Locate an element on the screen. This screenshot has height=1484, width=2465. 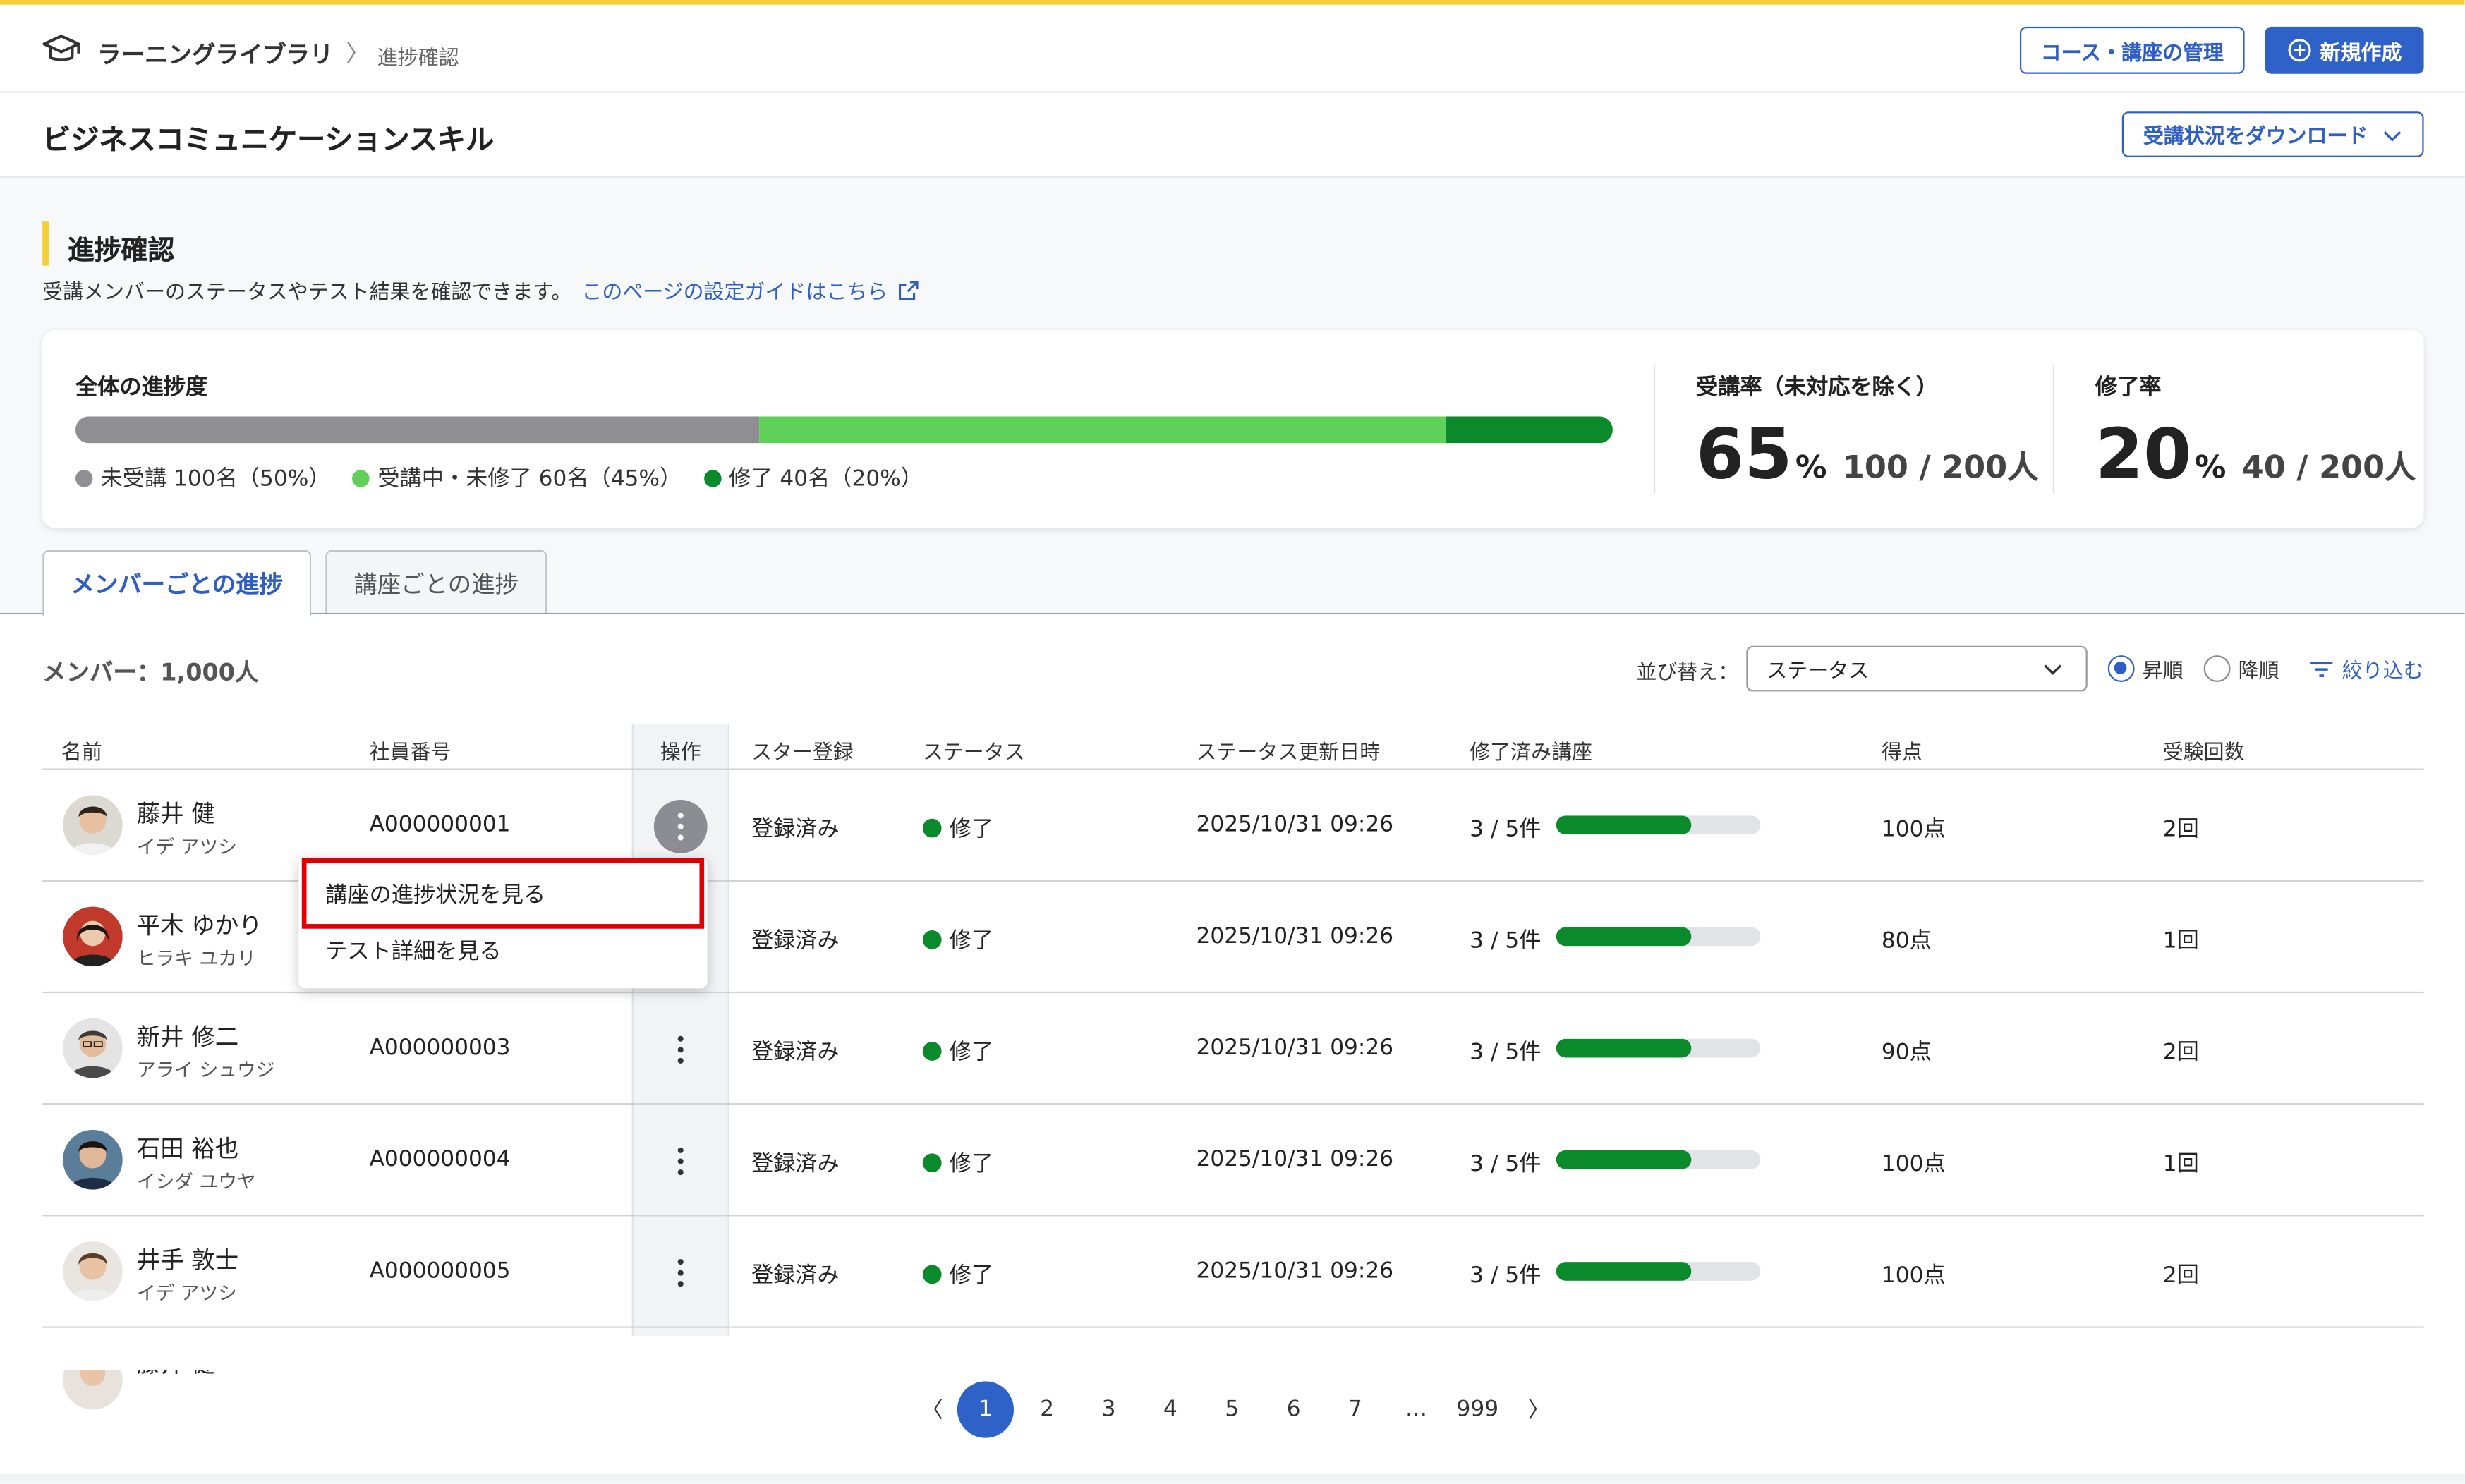
score: 100点 is located at coordinates (1913, 1164).